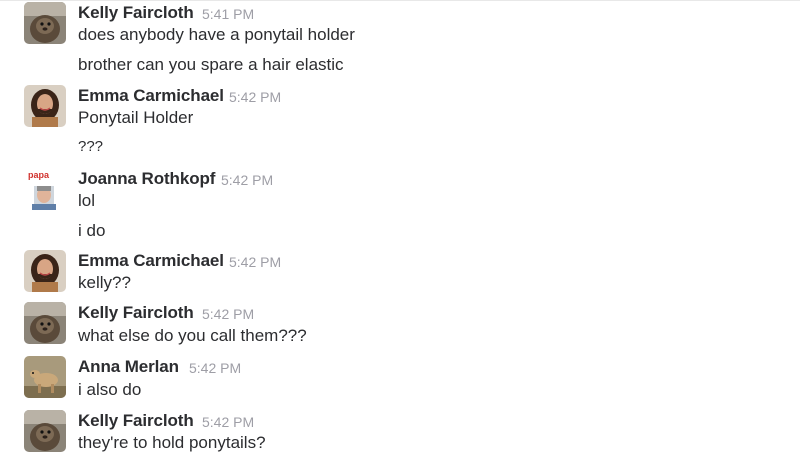 This screenshot has width=800, height=461. Describe the element at coordinates (110, 389) in the screenshot. I see `message-text: i also do` at that location.